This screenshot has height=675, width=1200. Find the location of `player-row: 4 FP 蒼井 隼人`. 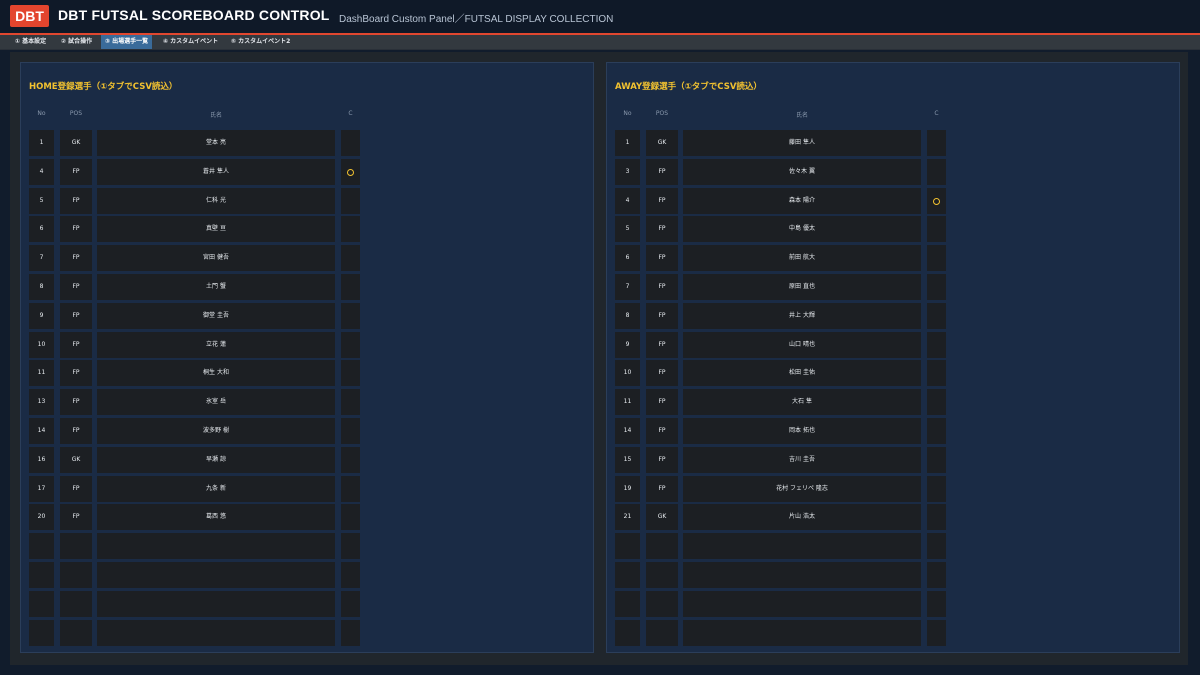

player-row: 4 FP 蒼井 隼人 is located at coordinates (195, 171).